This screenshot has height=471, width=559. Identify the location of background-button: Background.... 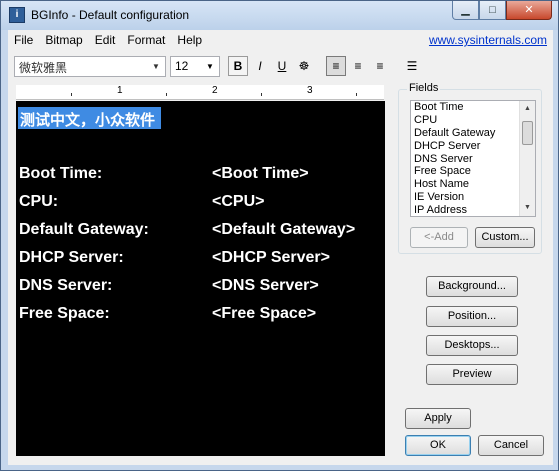
(472, 286).